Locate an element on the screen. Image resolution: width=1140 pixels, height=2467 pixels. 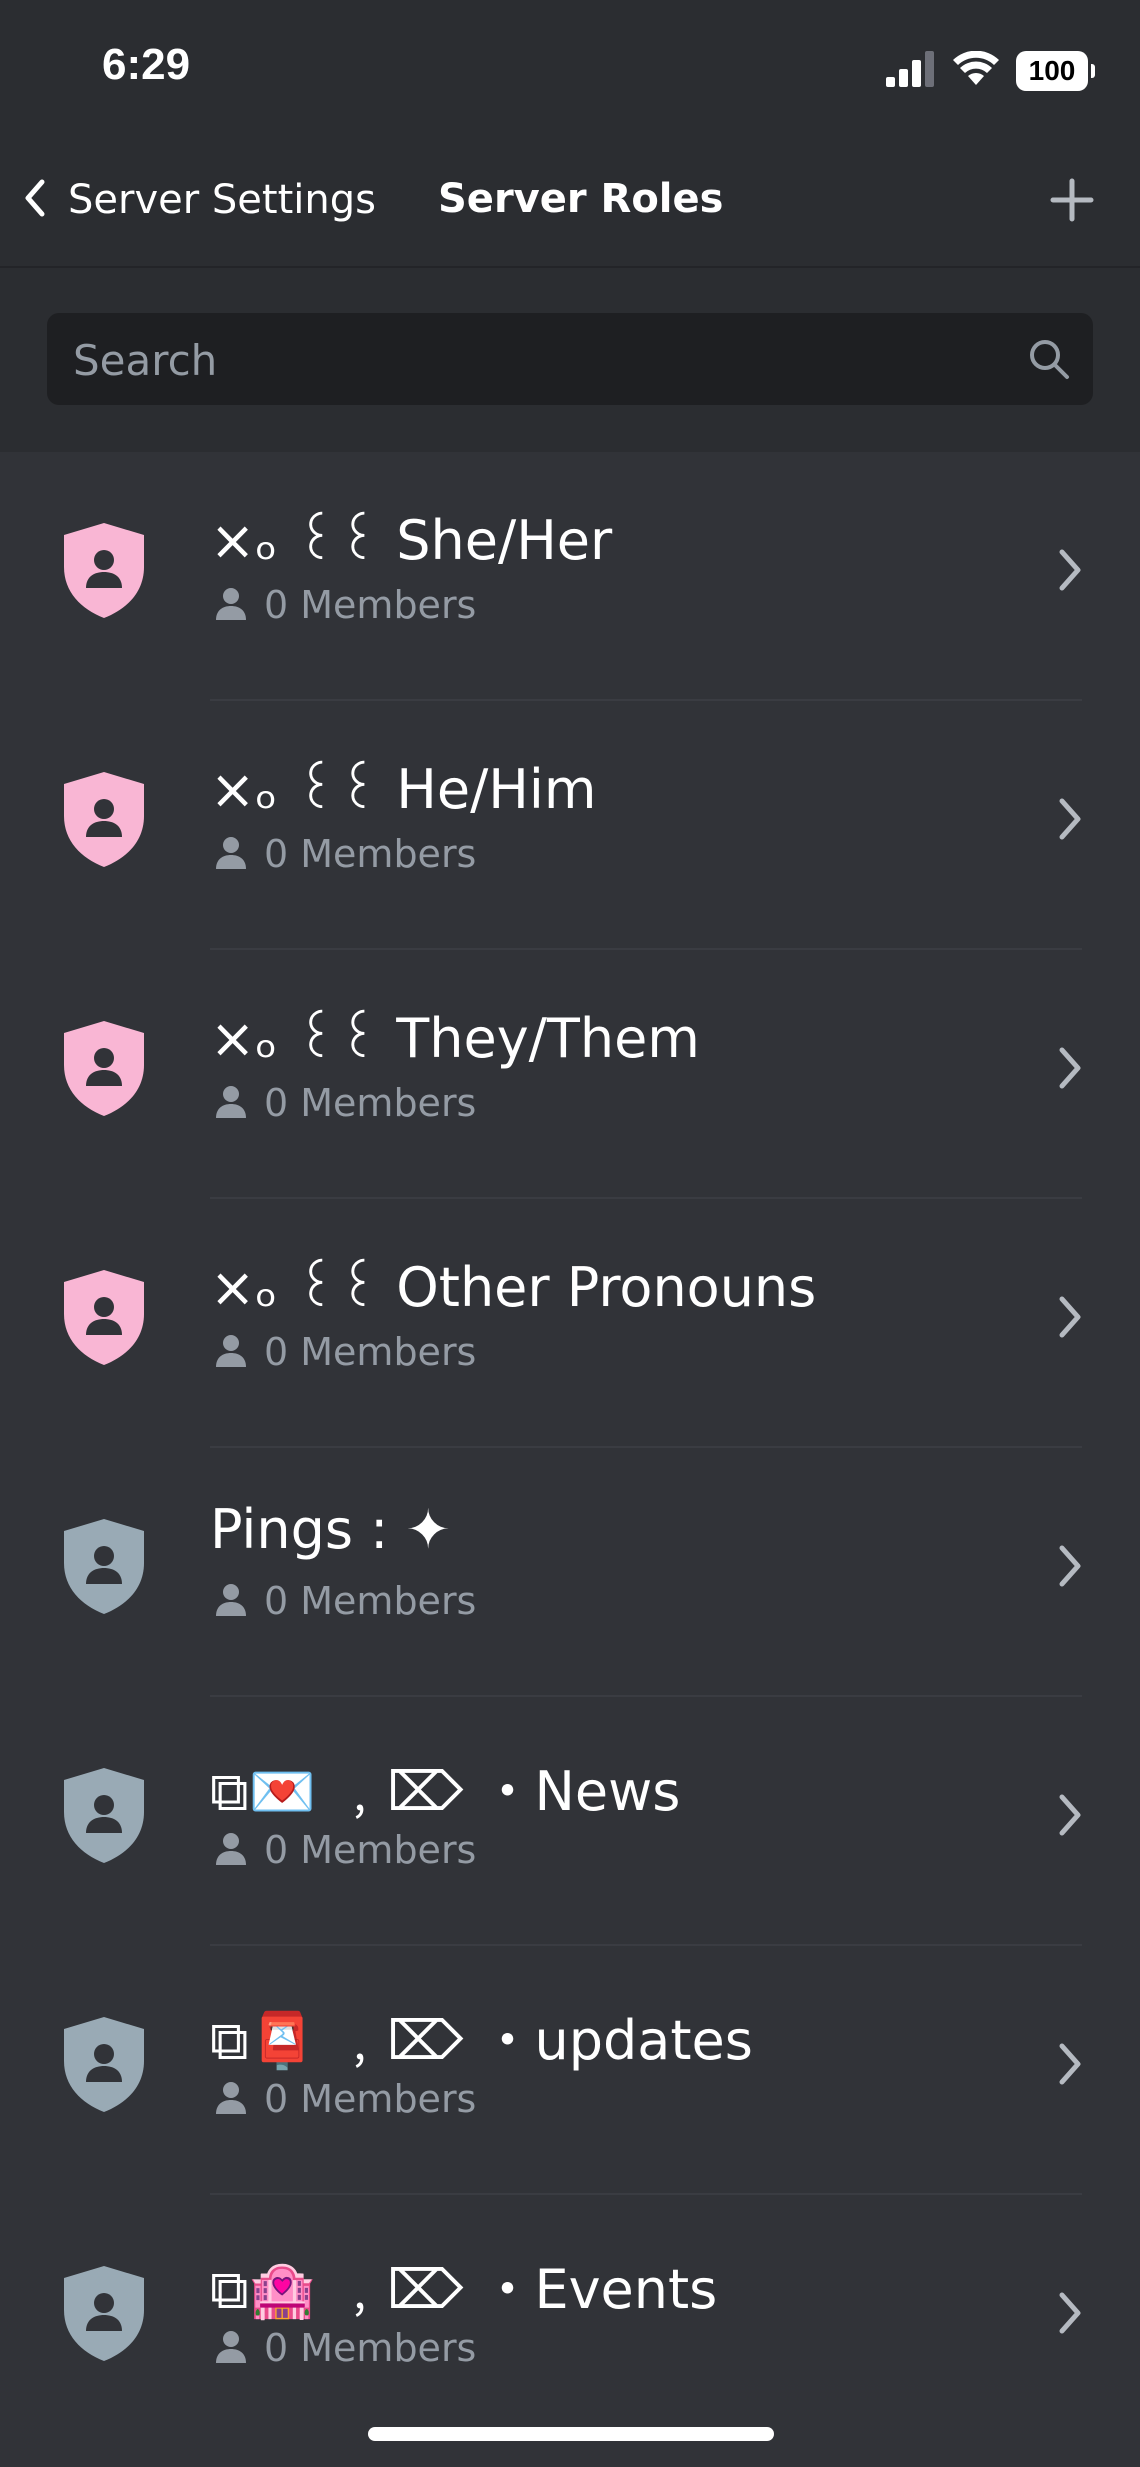
role-name: ×ₒ ꒰꒰ She/Her is located at coordinates (411, 540).